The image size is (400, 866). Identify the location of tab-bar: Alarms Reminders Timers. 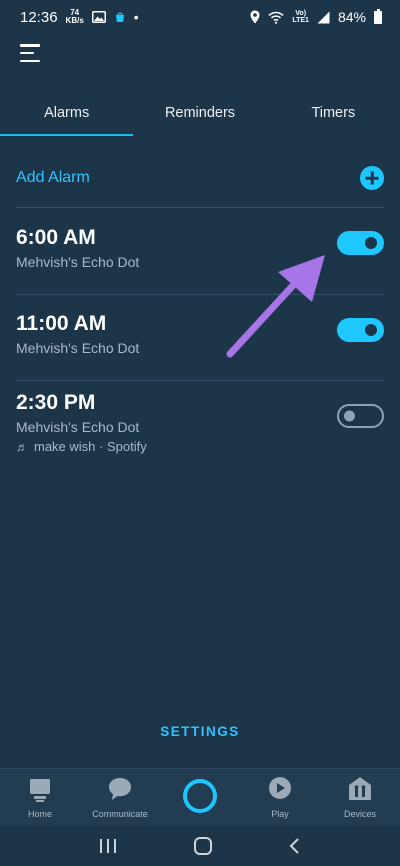
(200, 116).